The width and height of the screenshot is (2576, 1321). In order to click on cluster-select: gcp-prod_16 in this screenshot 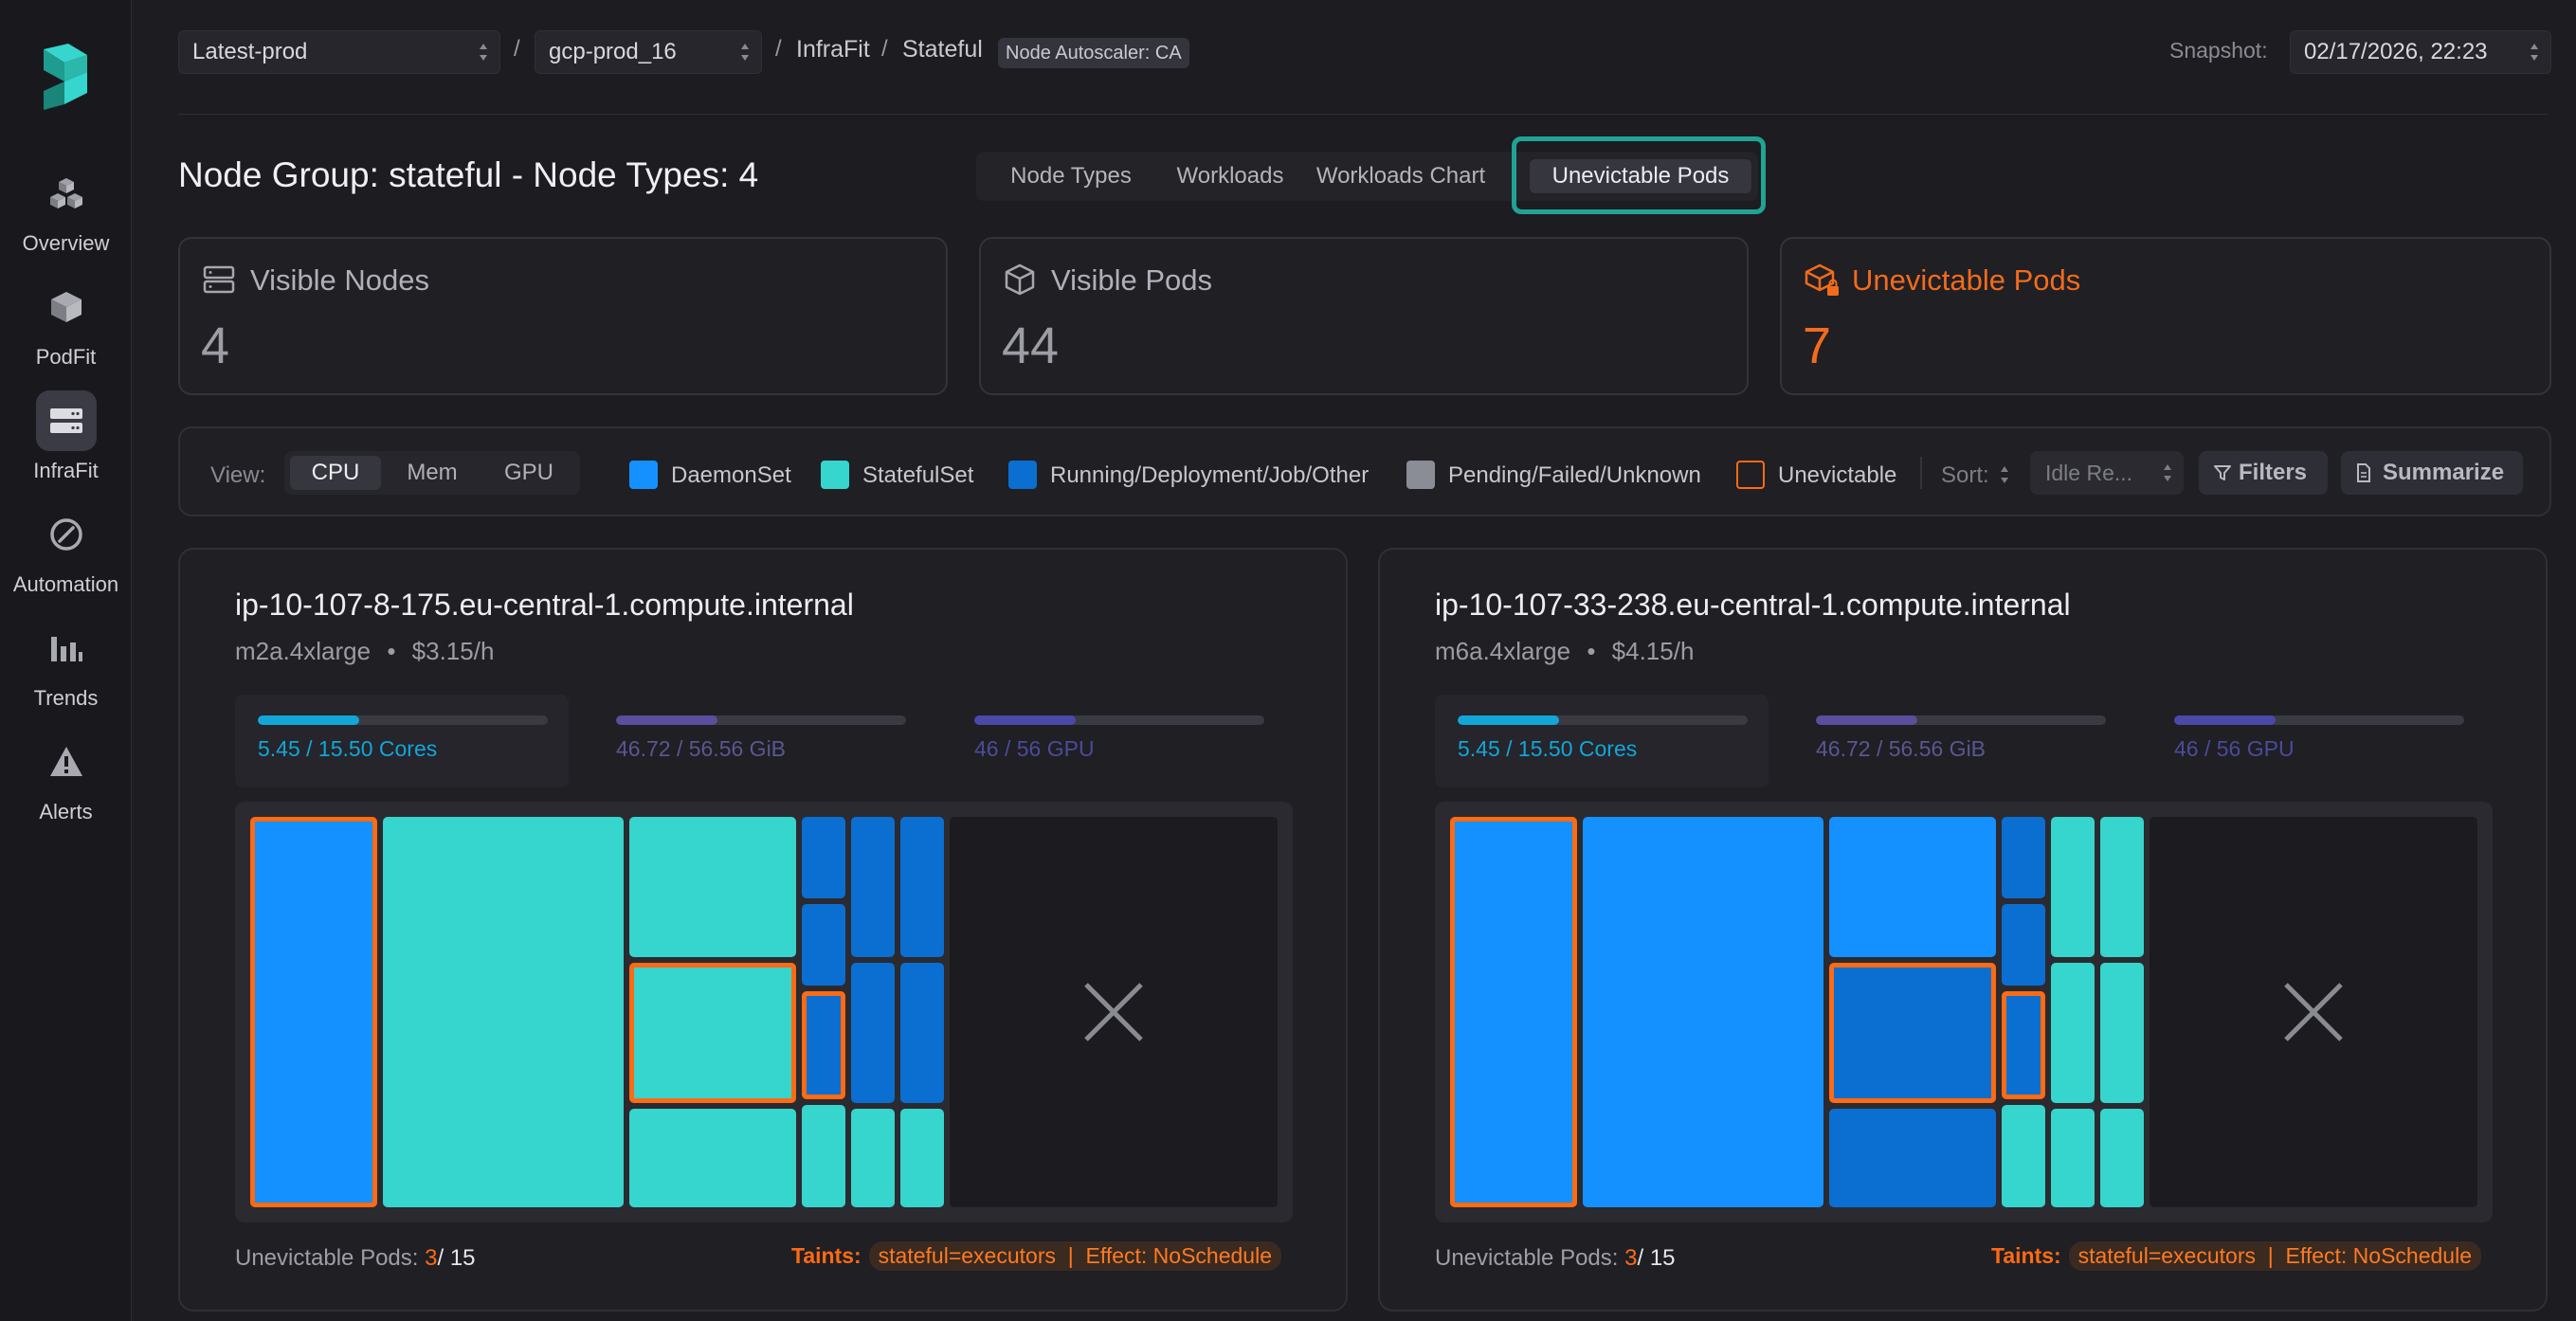, I will do `click(648, 52)`.